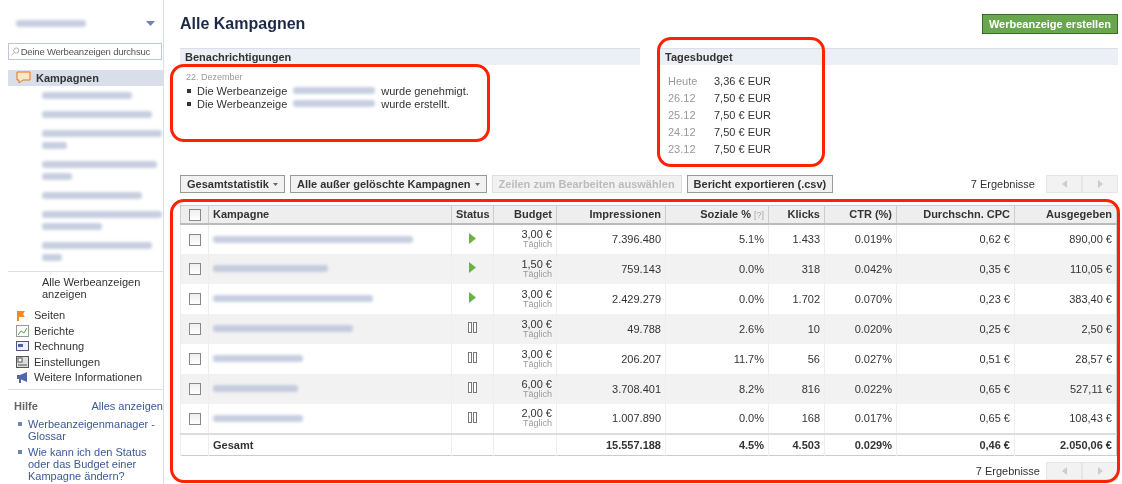 This screenshot has width=1122, height=484. I want to click on table-cell: 1.007.890, so click(611, 418).